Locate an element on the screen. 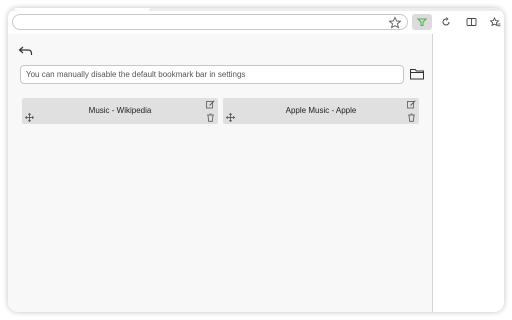  bookmark-title: Apple Music - Apple is located at coordinates (321, 110).